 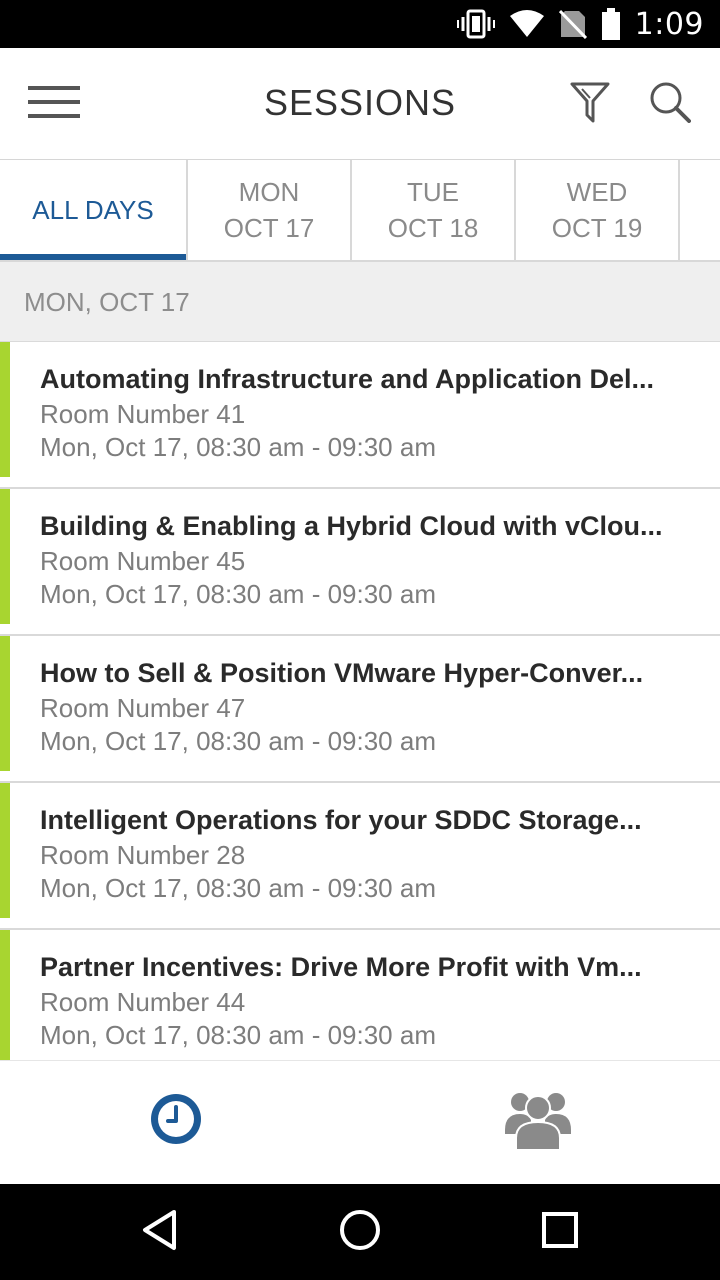 What do you see at coordinates (475, 24) in the screenshot?
I see `vibrate-icon` at bounding box center [475, 24].